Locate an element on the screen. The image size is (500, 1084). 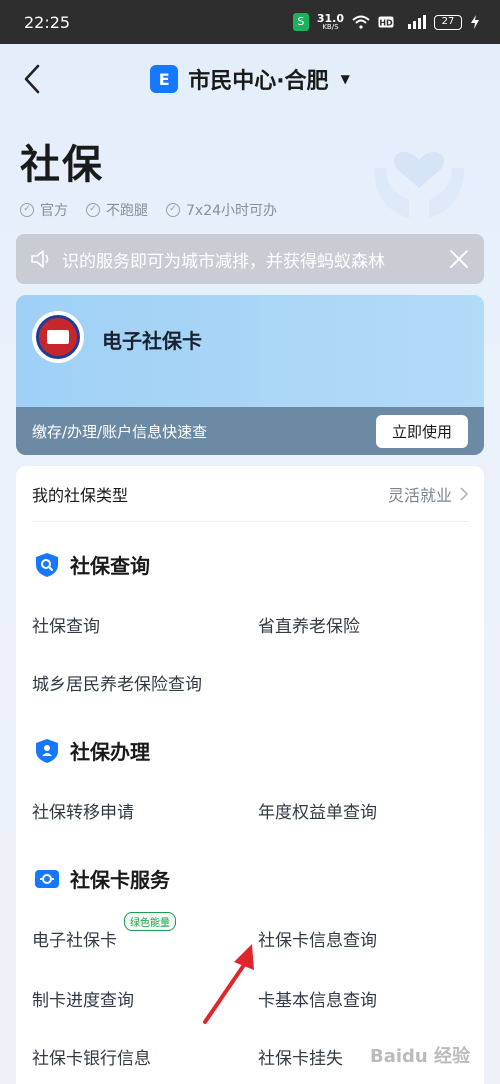
link-card-info-query: 社保卡信息查询 is located at coordinates (317, 938).